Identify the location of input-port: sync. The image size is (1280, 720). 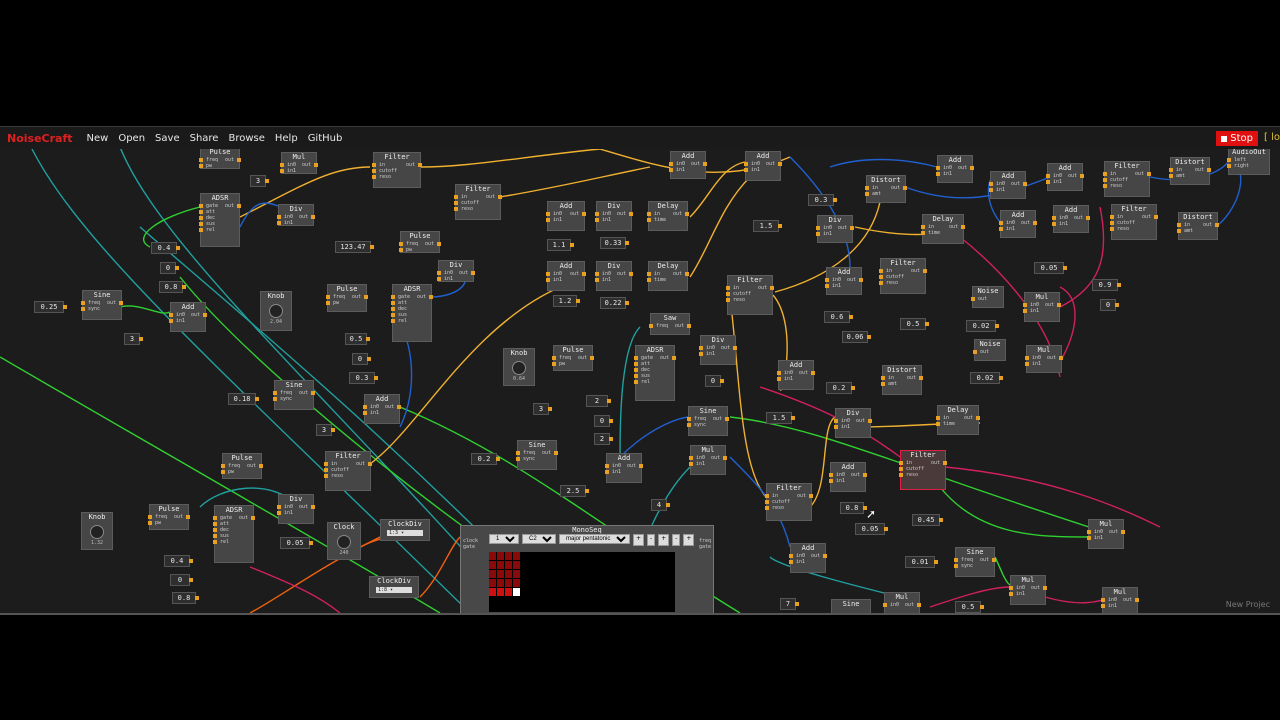
(700, 425).